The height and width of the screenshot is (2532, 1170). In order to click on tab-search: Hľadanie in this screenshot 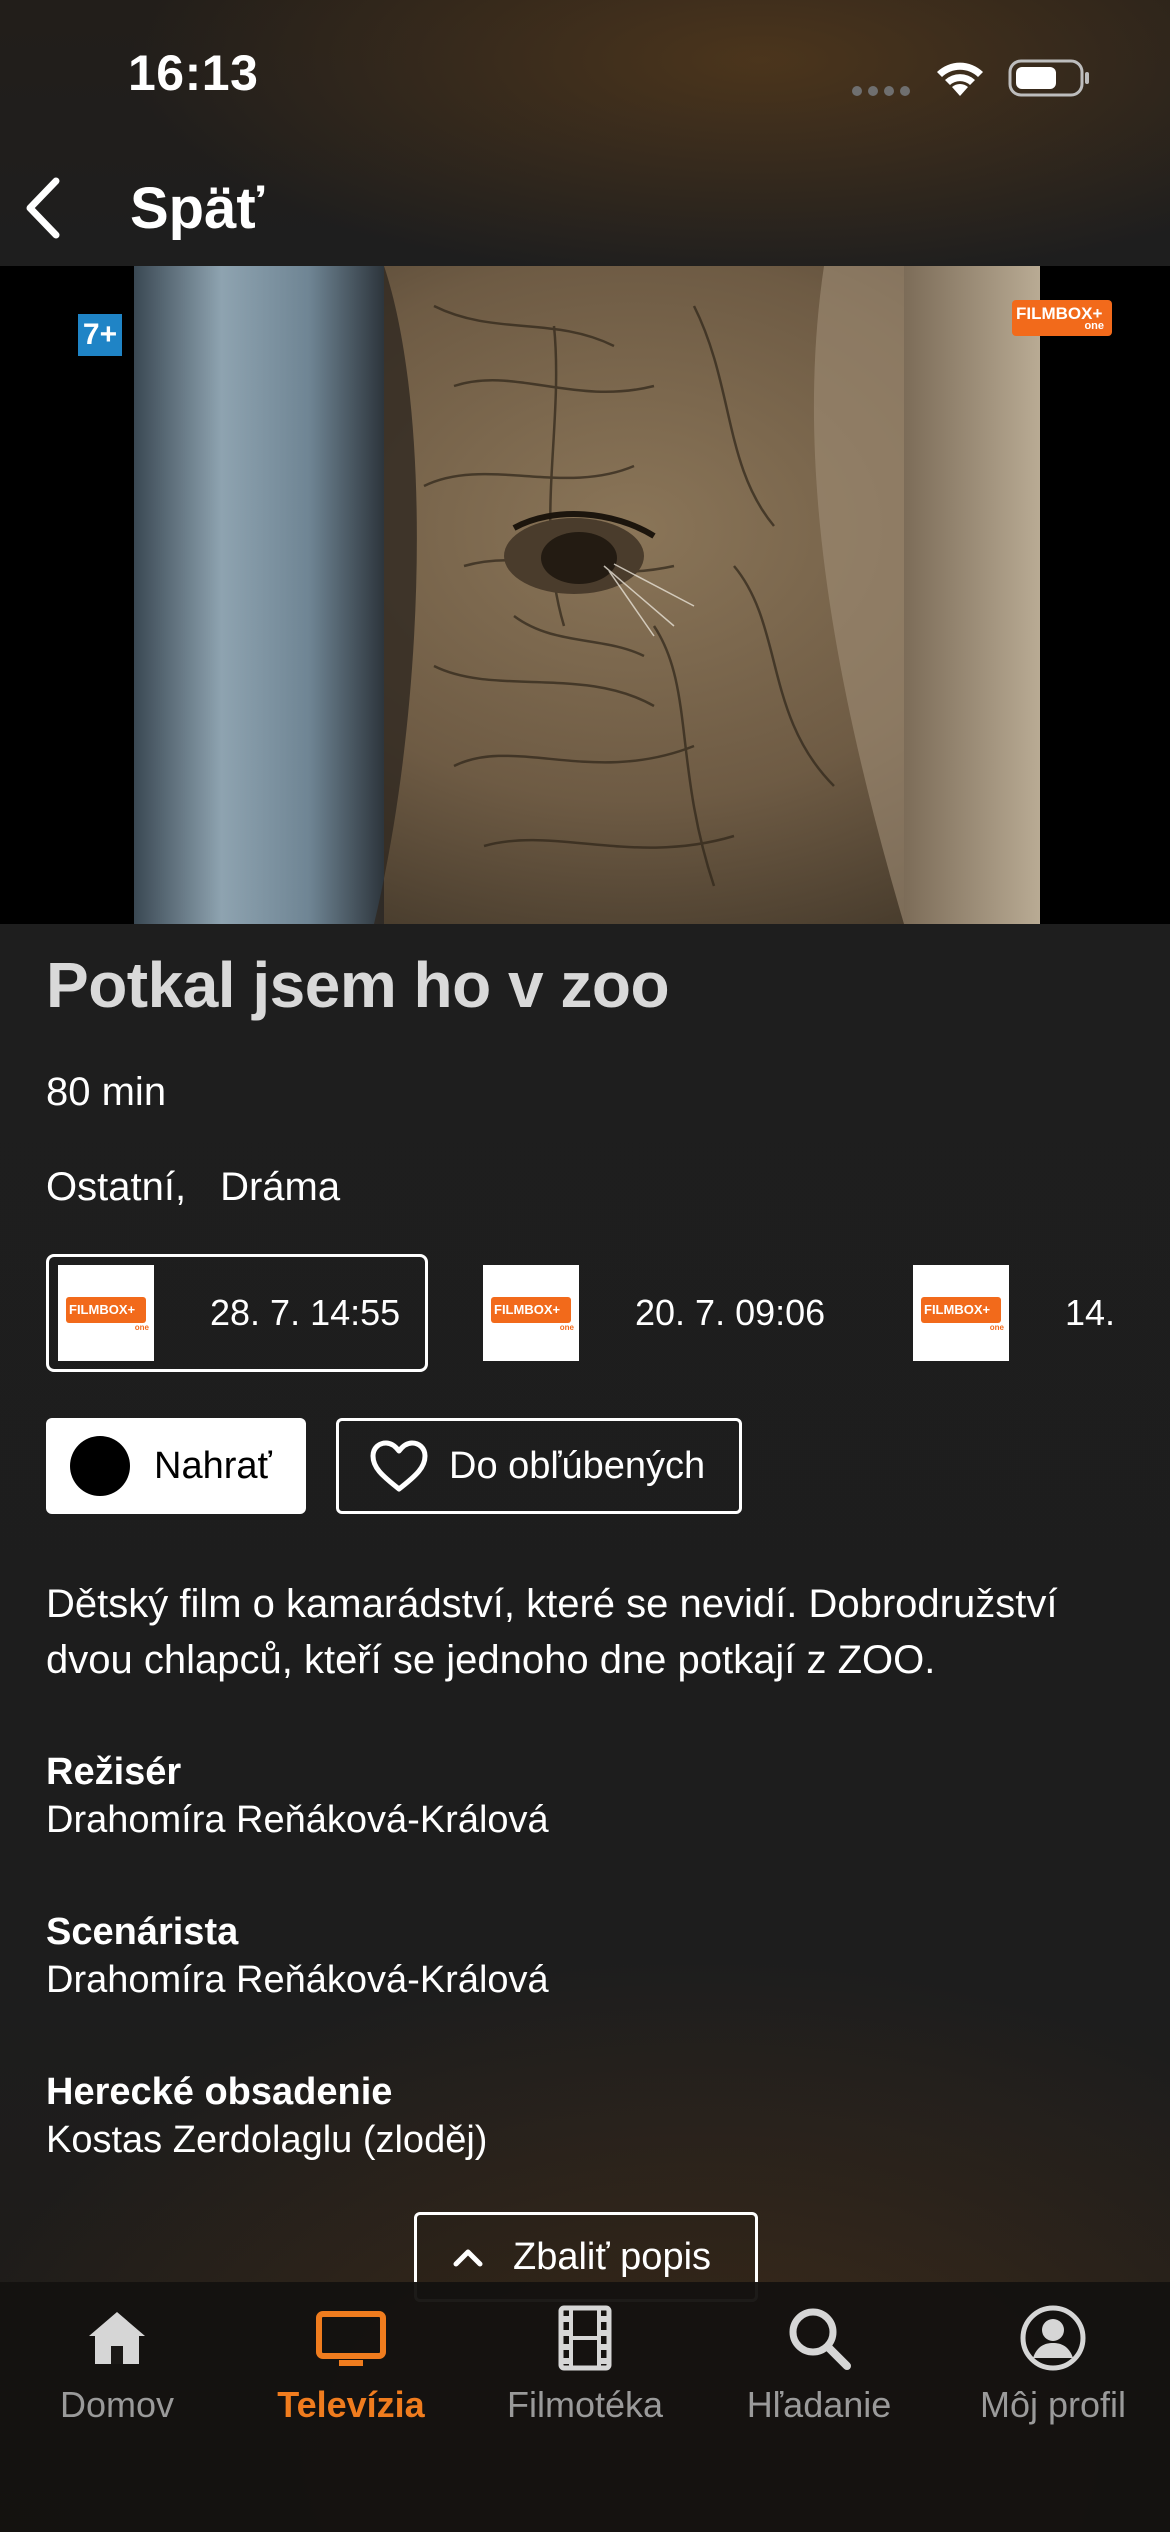, I will do `click(819, 2367)`.